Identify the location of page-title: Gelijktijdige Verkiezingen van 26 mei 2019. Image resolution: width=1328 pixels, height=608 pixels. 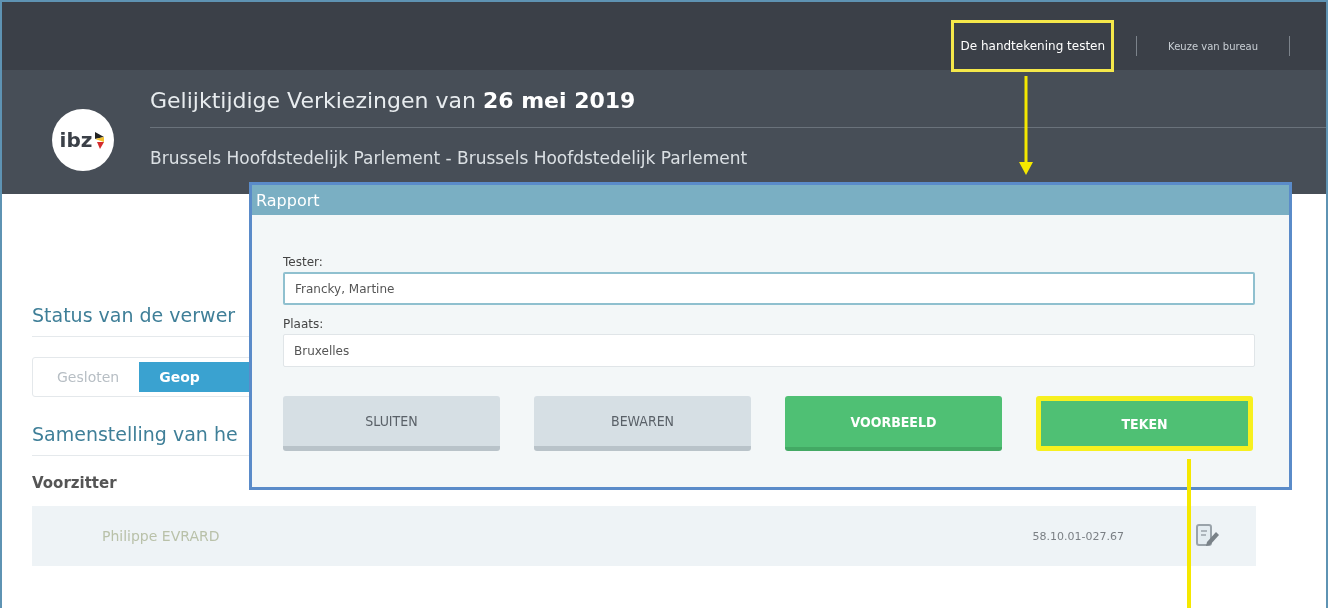
(738, 108).